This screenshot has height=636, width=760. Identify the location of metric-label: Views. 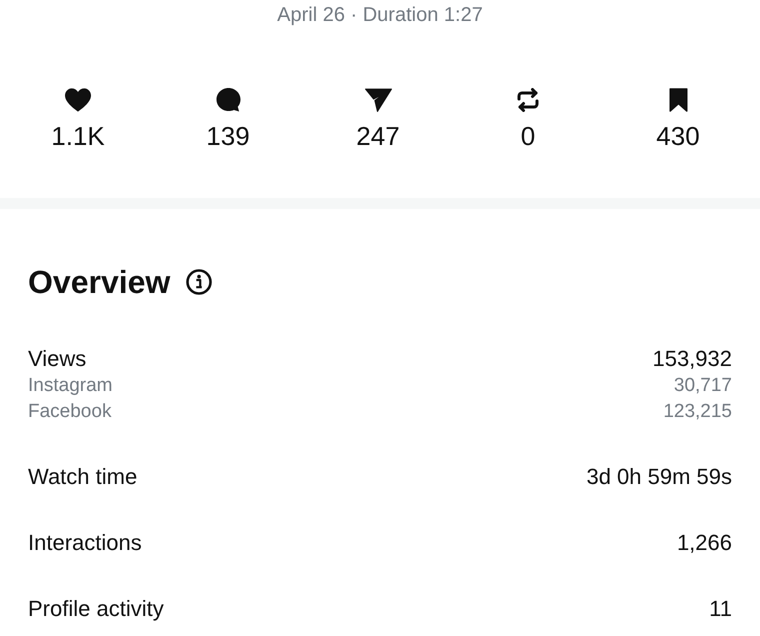
(57, 359).